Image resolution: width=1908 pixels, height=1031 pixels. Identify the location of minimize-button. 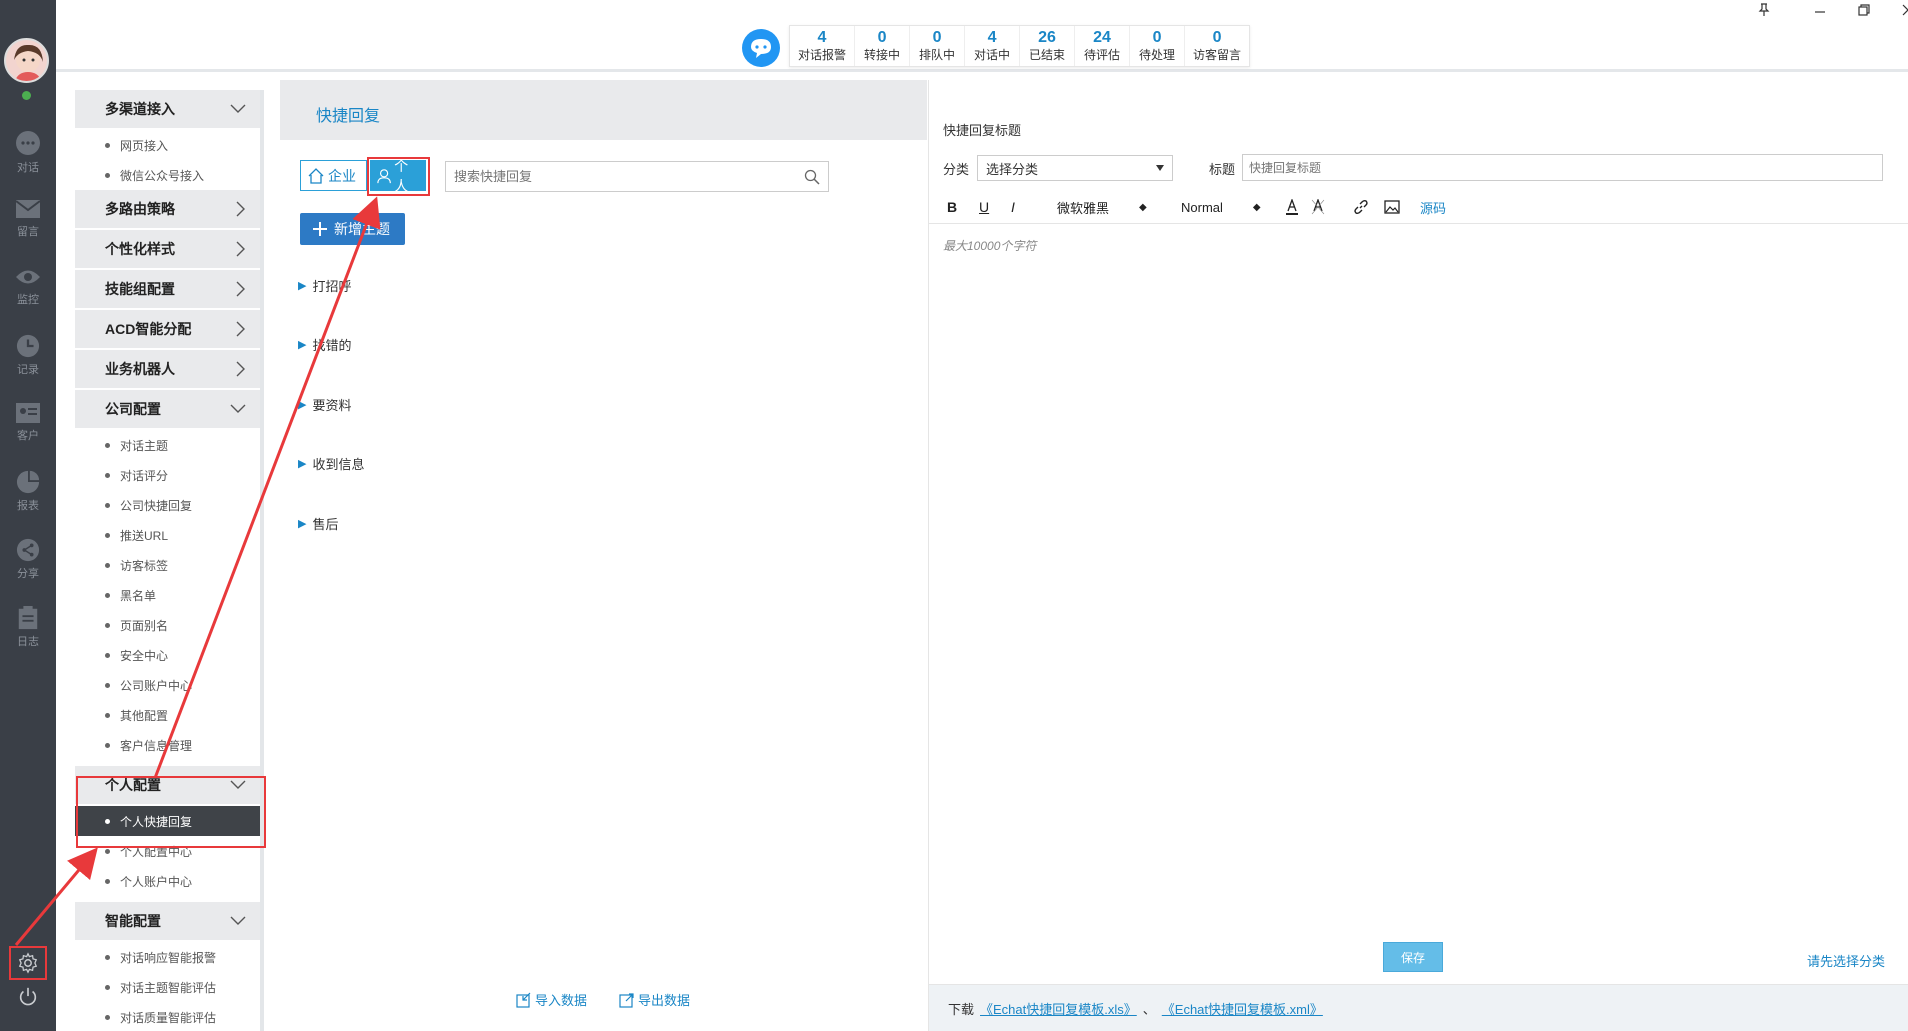
(1820, 10).